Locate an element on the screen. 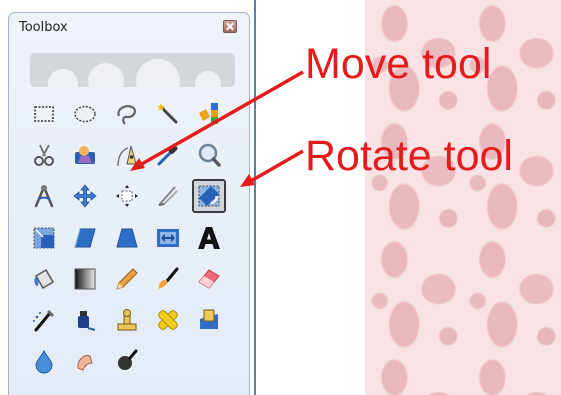  scissors-select-icon is located at coordinates (44, 155).